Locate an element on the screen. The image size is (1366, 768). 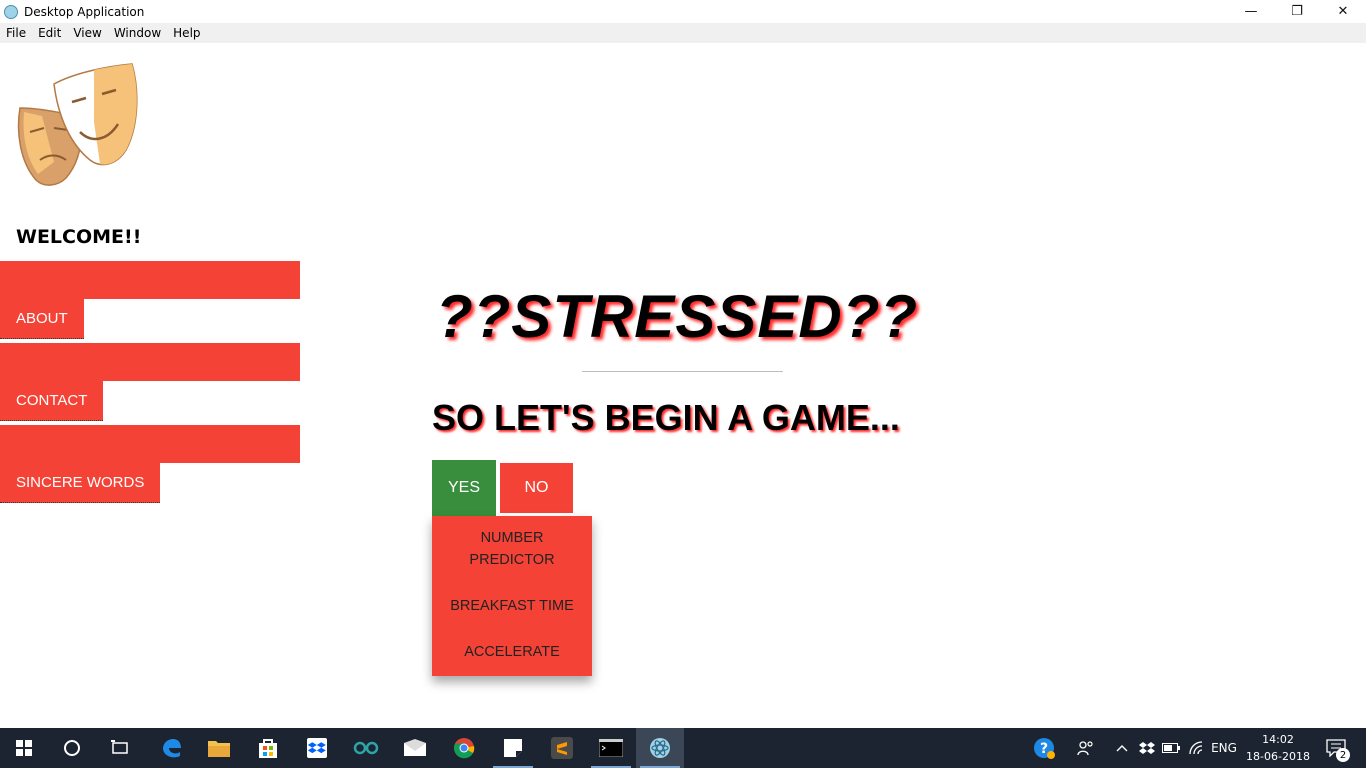
battery-icon is located at coordinates (1171, 748).